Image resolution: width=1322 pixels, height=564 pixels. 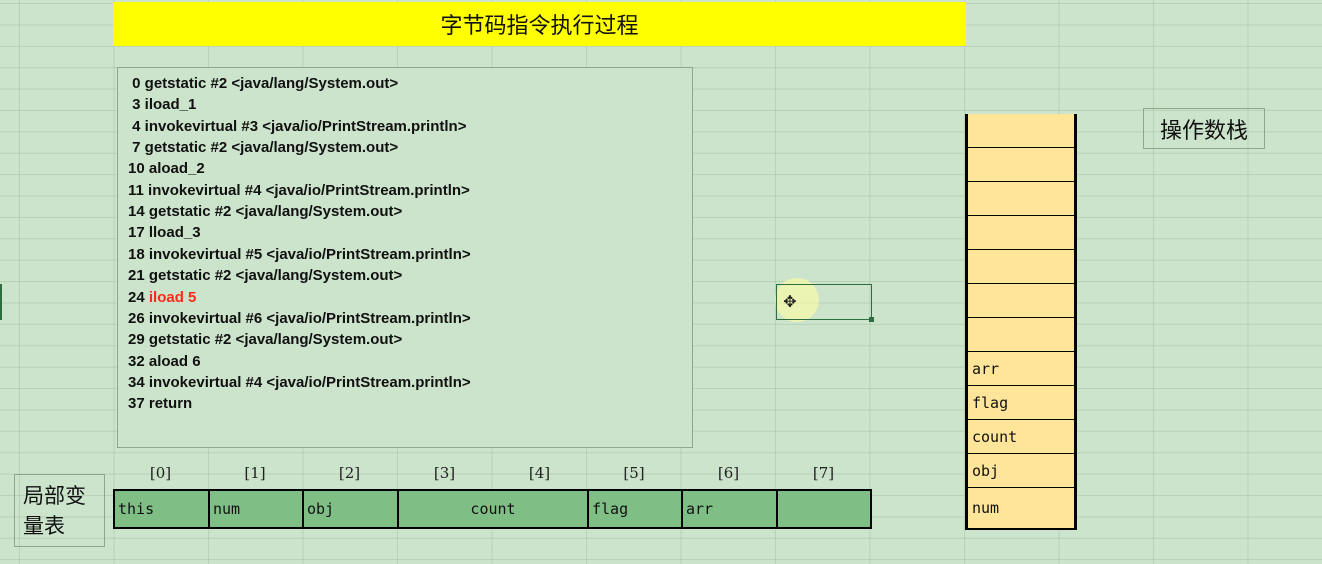 I want to click on local-vars-label-line1: 局部变, so click(x=54, y=496).